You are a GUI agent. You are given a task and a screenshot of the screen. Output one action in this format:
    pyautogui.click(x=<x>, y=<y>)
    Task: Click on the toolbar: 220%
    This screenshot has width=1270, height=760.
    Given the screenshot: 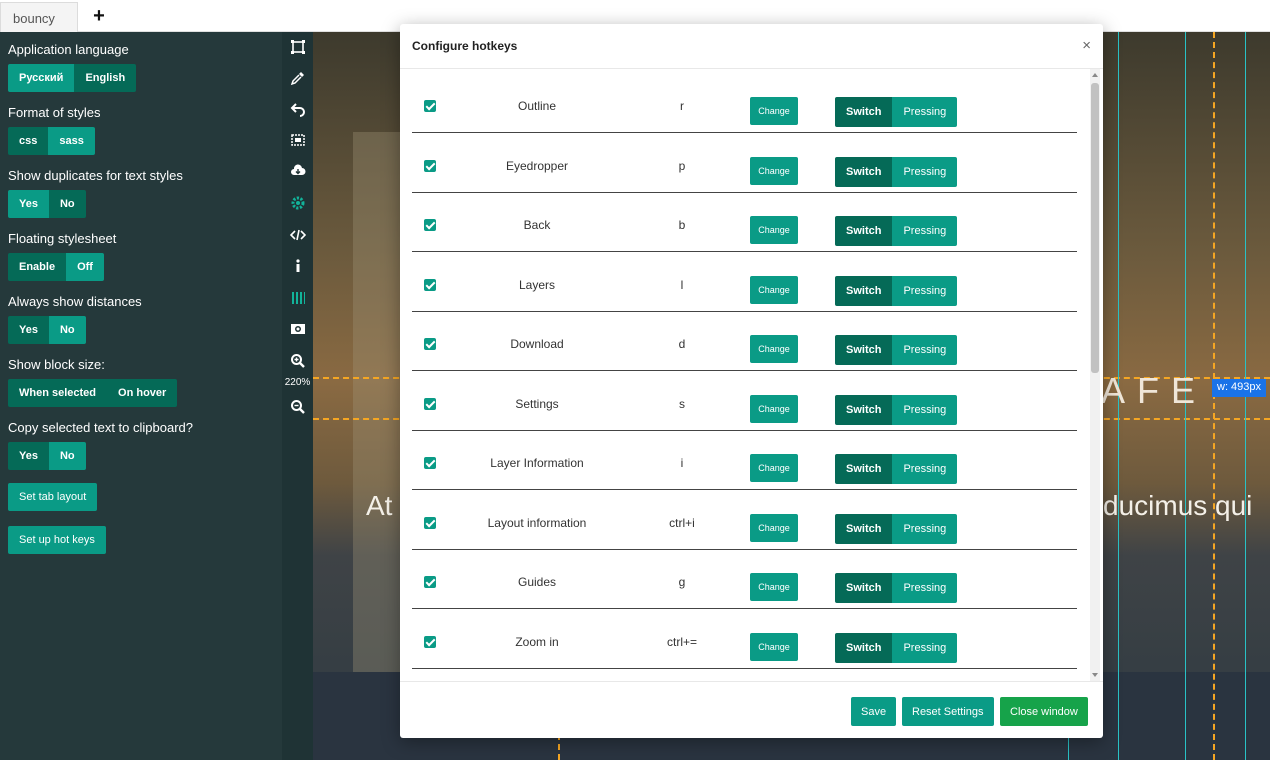 What is the action you would take?
    pyautogui.click(x=297, y=396)
    